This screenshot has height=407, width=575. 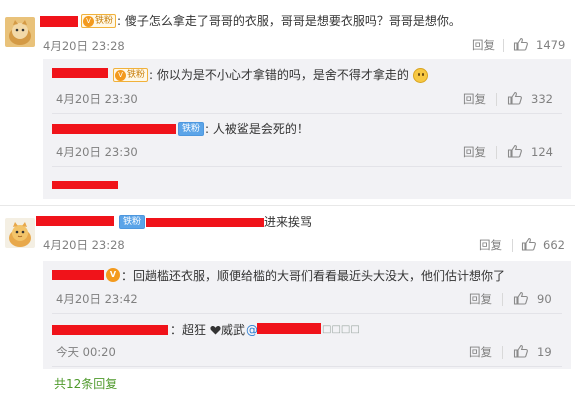 What do you see at coordinates (85, 384) in the screenshot?
I see `more-replies-link: 共12条回复` at bounding box center [85, 384].